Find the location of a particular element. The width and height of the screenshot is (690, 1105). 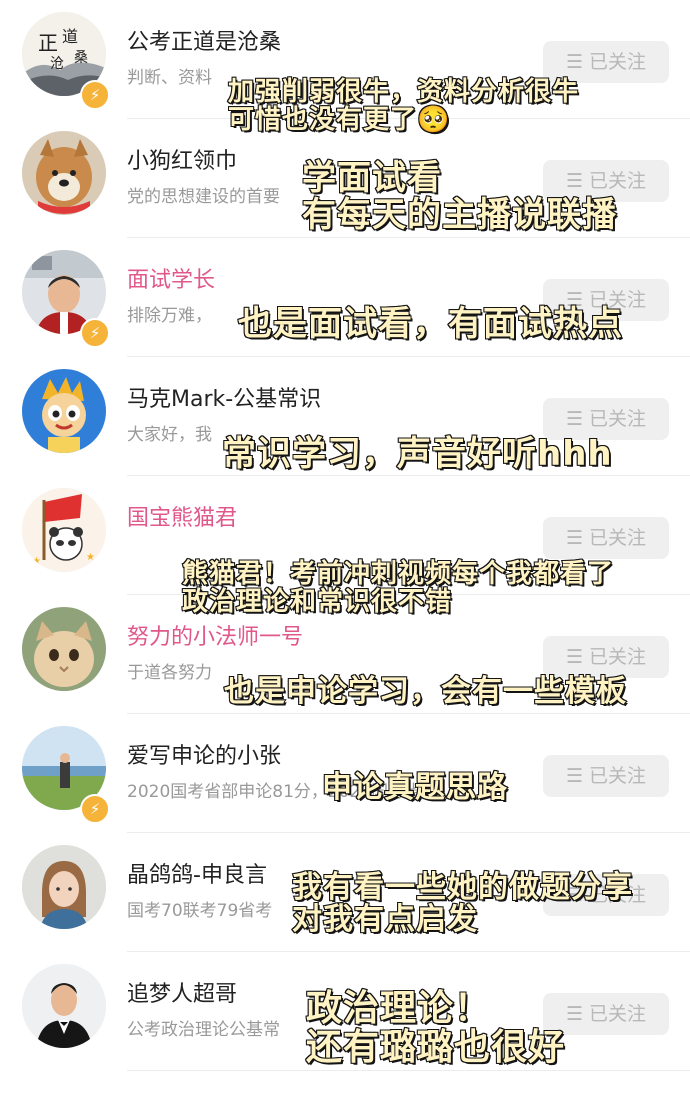

annotation-caption: 我有看一些她的做题分享 对我有点启发 is located at coordinates (462, 904).